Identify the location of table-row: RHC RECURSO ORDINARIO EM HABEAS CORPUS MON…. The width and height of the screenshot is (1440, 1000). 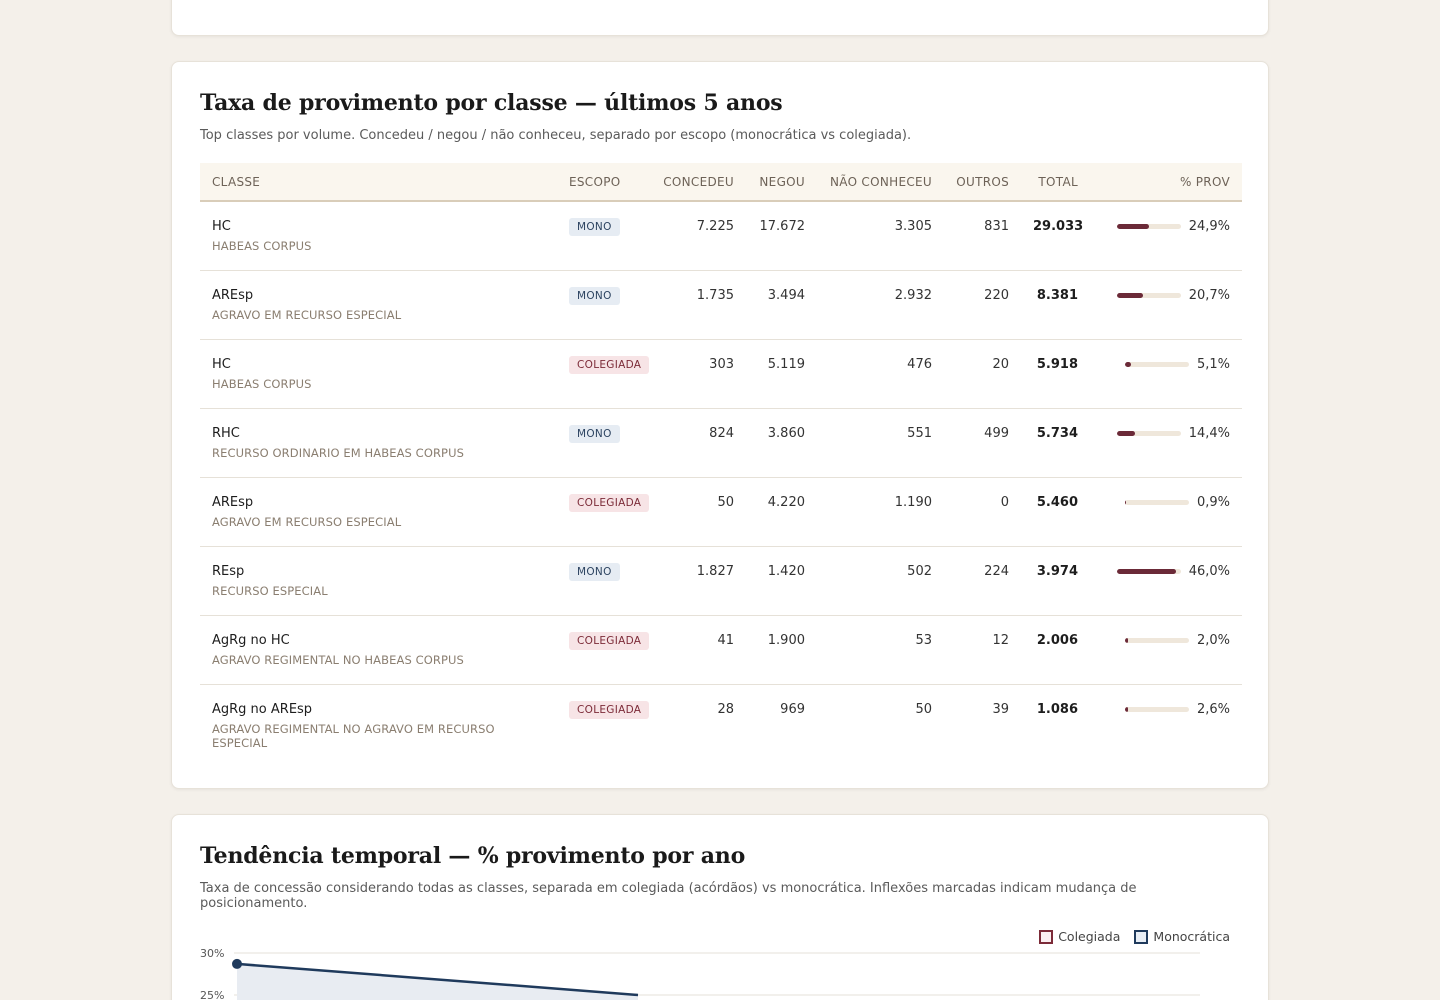
(721, 443).